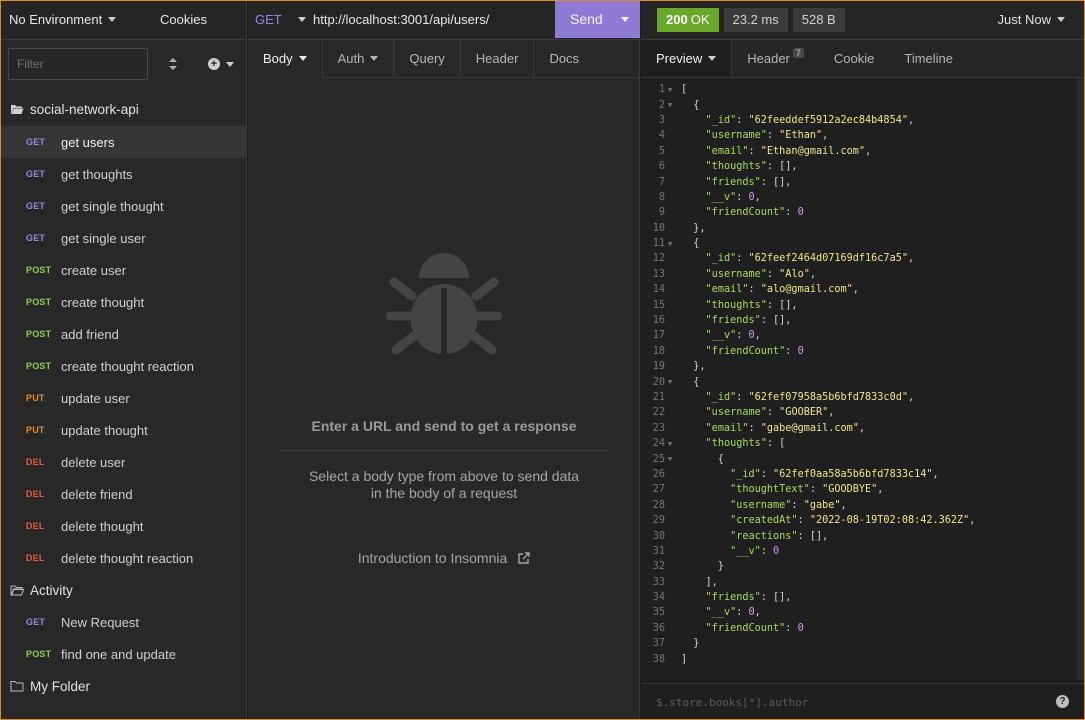 This screenshot has width=1085, height=720. I want to click on code-token: "friendCount", so click(745, 628).